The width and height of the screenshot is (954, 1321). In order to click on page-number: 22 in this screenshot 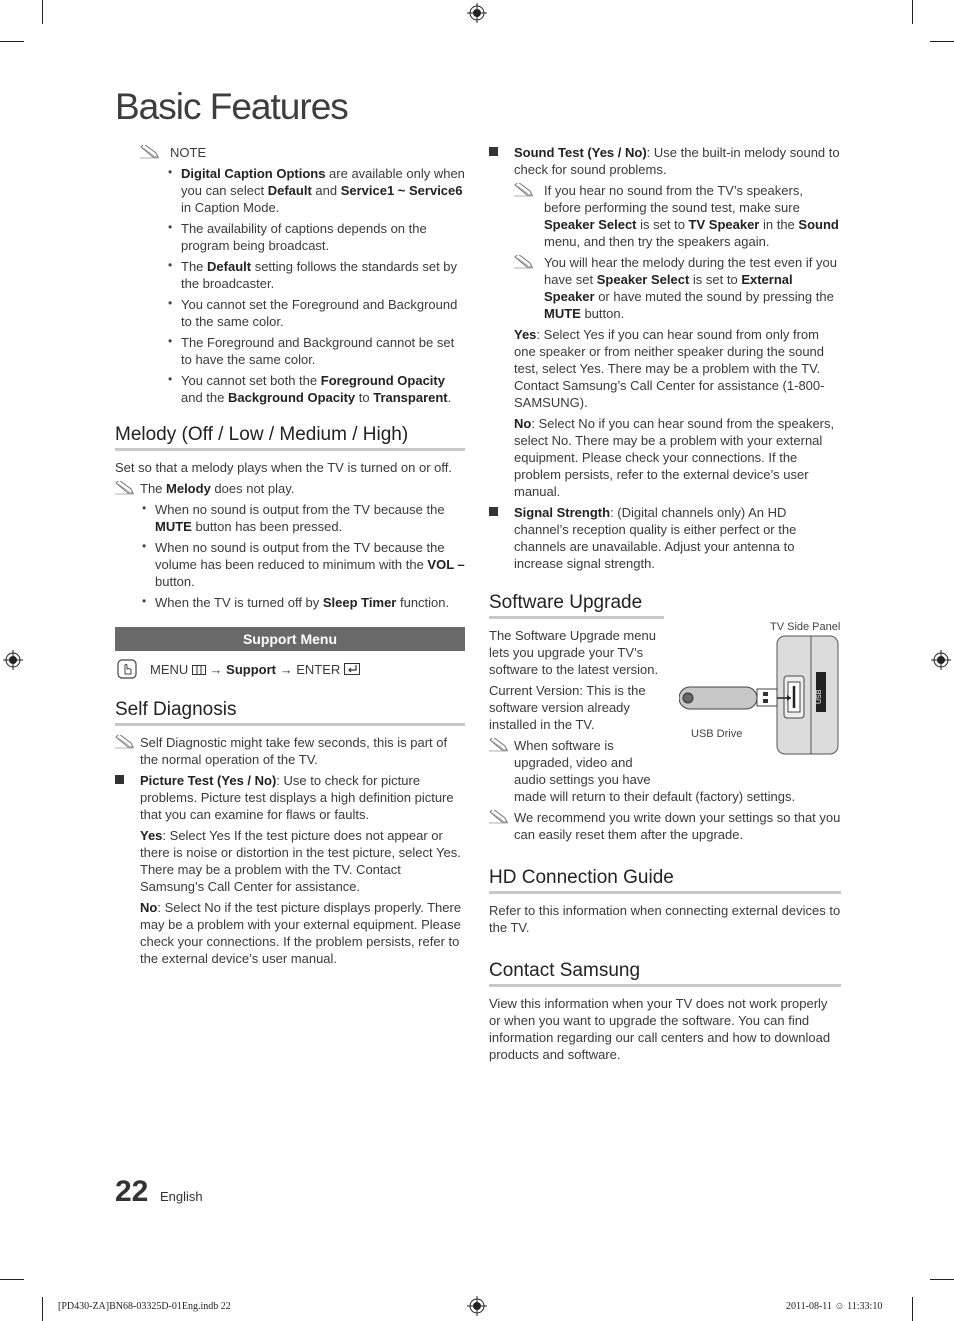, I will do `click(132, 1191)`.